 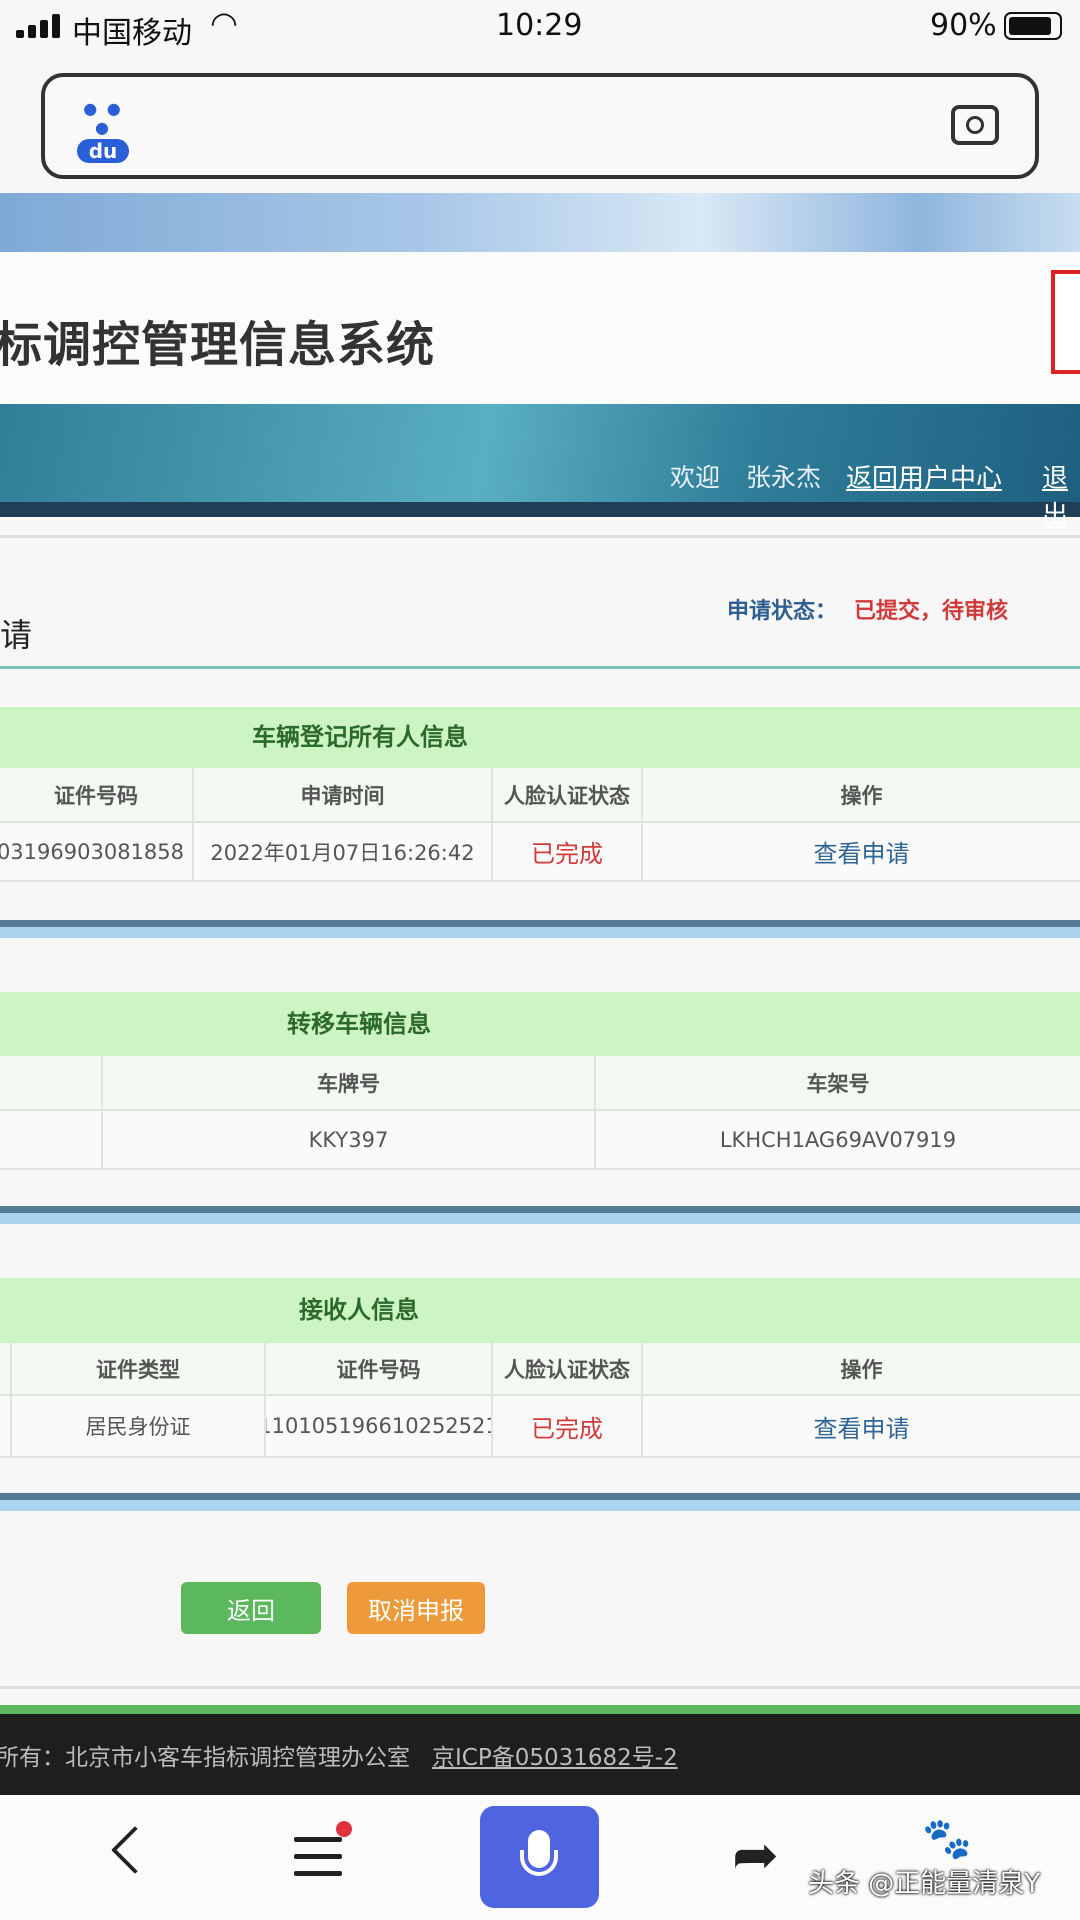 What do you see at coordinates (349, 1139) in the screenshot?
I see `plate-number: KKY397` at bounding box center [349, 1139].